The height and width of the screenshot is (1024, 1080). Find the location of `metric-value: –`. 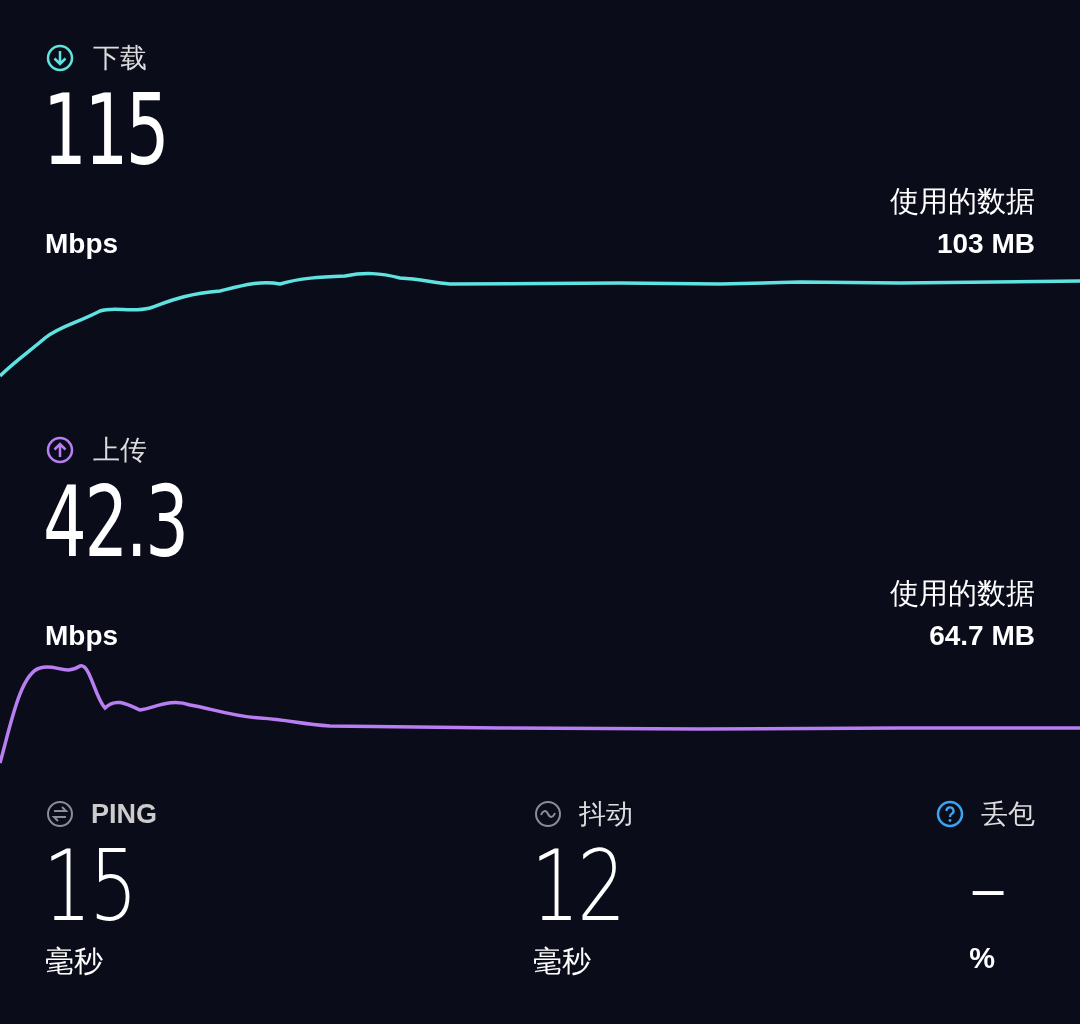

metric-value: – is located at coordinates (987, 886).